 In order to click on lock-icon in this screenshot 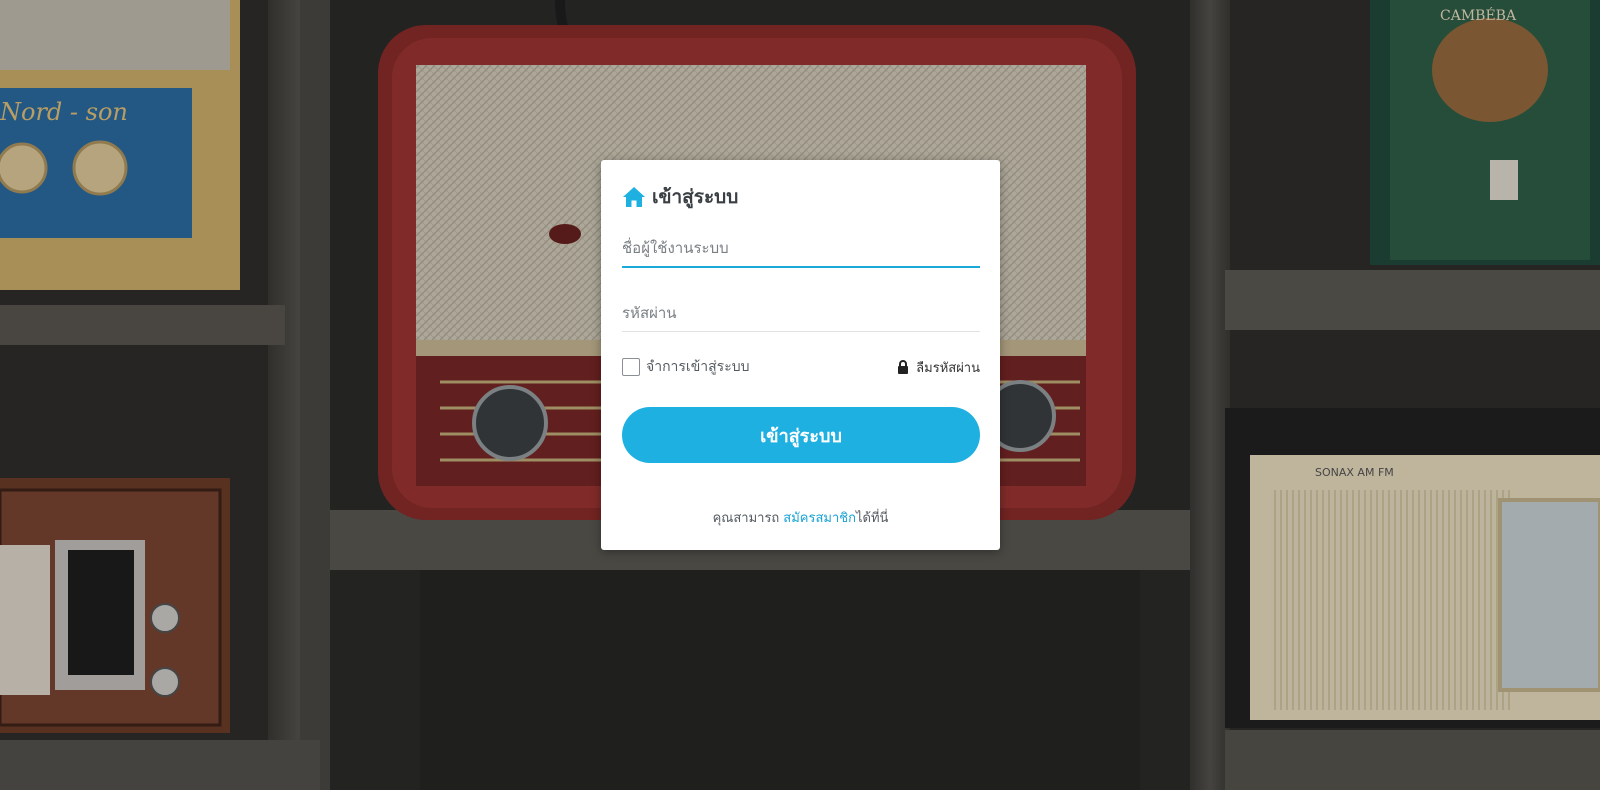, I will do `click(903, 367)`.